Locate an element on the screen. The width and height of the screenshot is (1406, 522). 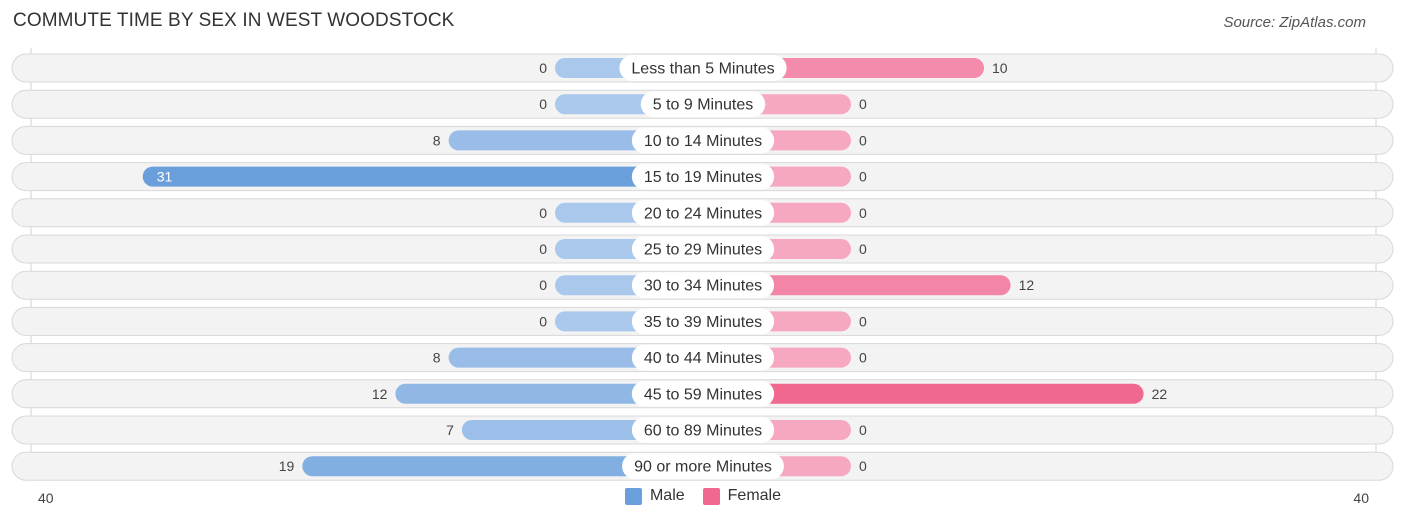
category-label: 20 to 24 Minutes is located at coordinates (703, 213).